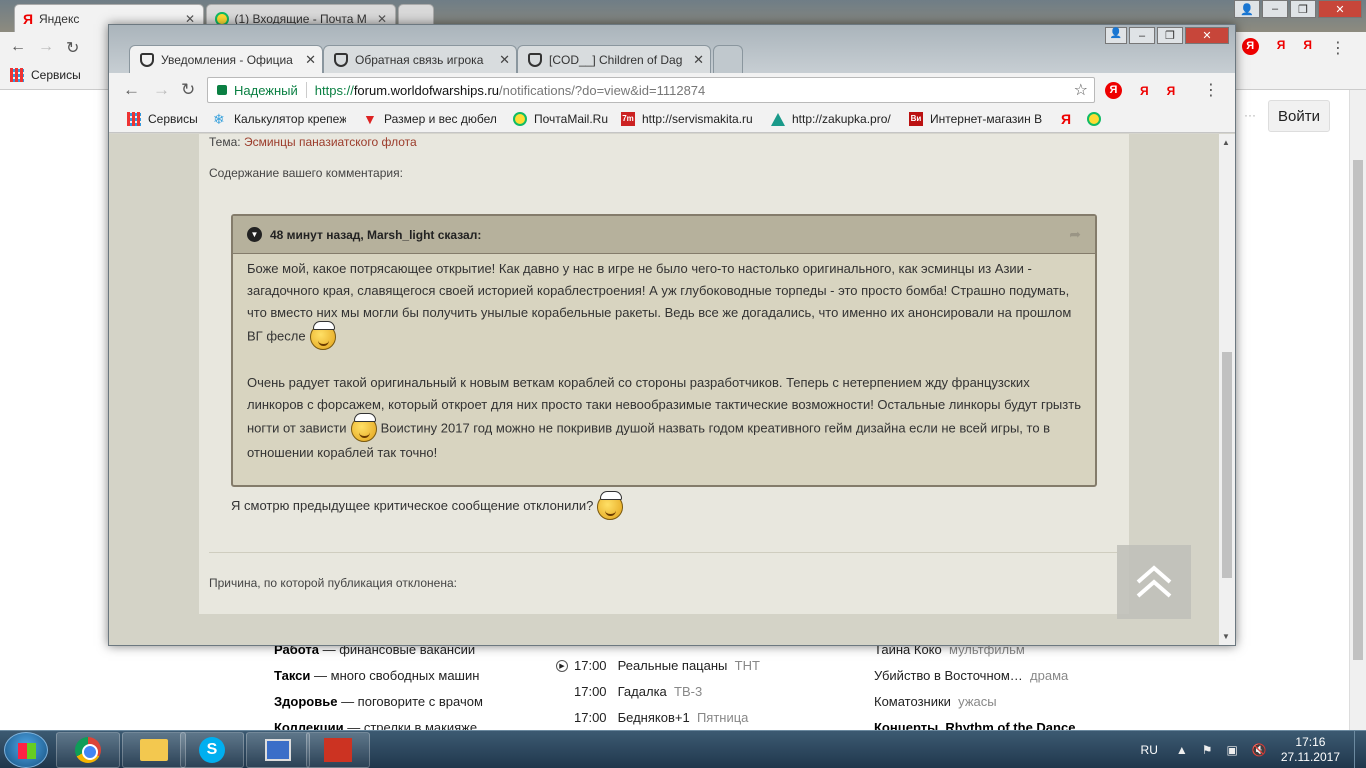 The height and width of the screenshot is (768, 1366). I want to click on bookmark-dowel-size: ▼ Размер и вес дюбел, so click(429, 119).